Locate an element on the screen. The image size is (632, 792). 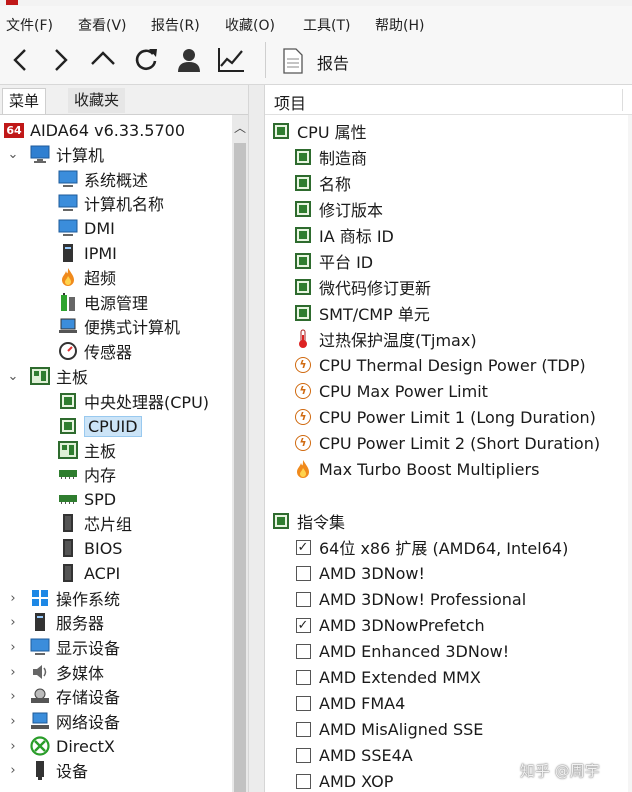
list-item-label: 过热保护温度(Tjmax) is located at coordinates (398, 340).